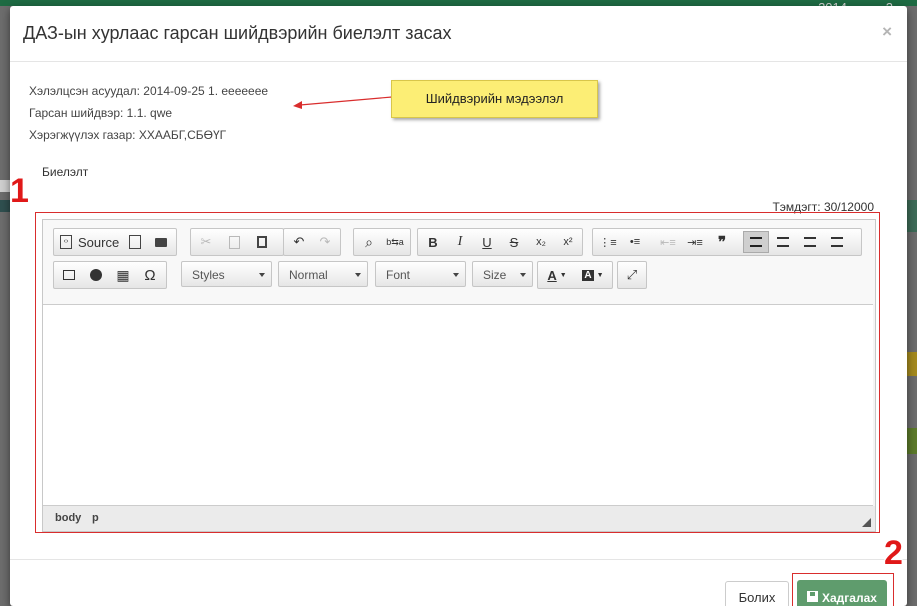 This screenshot has height=606, width=917. I want to click on responsible-info: Хэрэгжүүлэх газар: ХХААБГ,СБӨҮГ, so click(128, 135).